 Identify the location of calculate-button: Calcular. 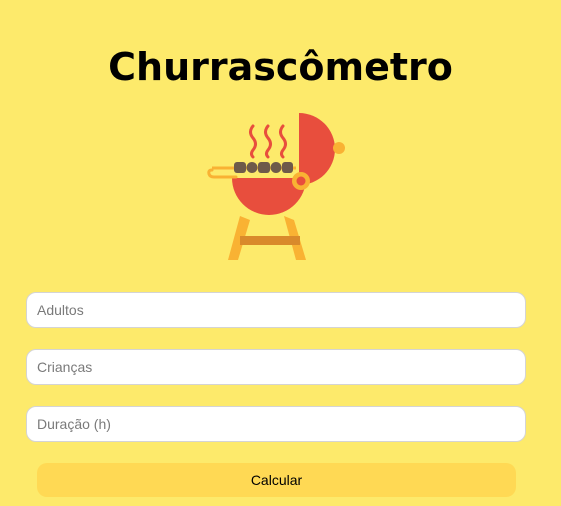
(276, 480).